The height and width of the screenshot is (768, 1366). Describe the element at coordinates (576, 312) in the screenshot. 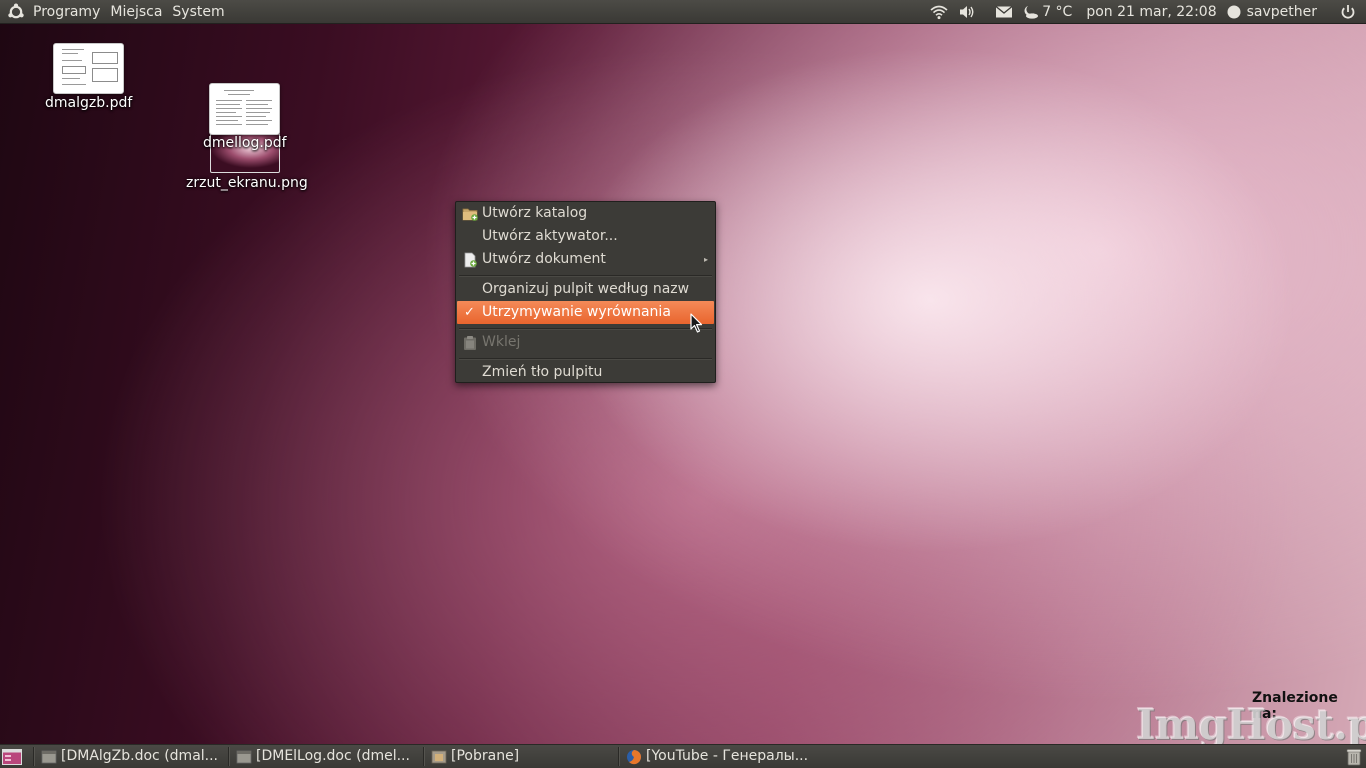

I see `menu-item-label: Utrzymywanie wyrównania` at that location.